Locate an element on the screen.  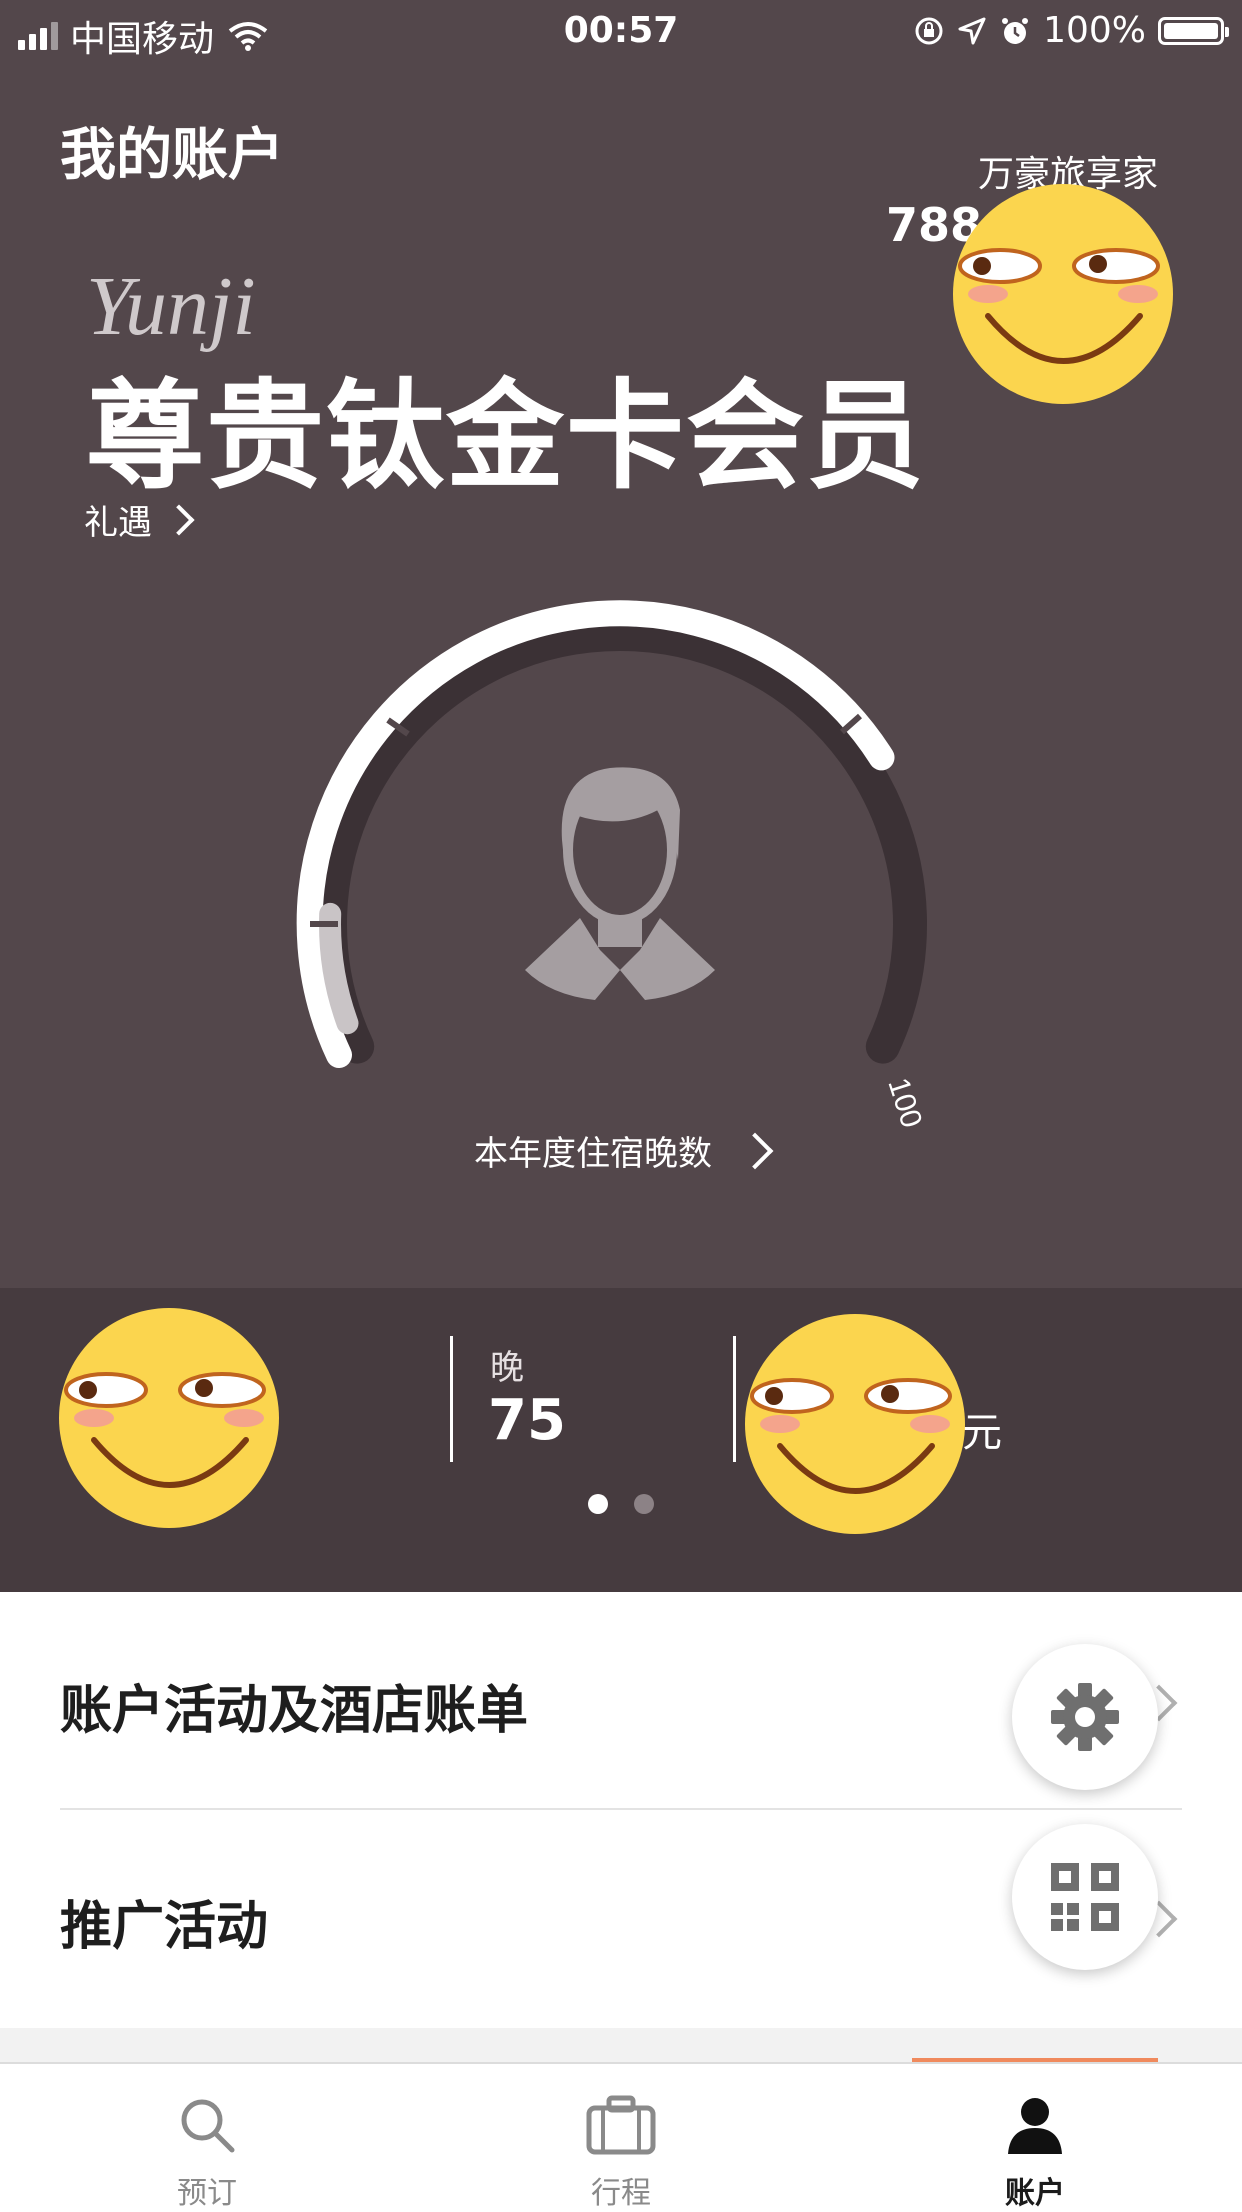
gear-icon is located at coordinates (1085, 1717).